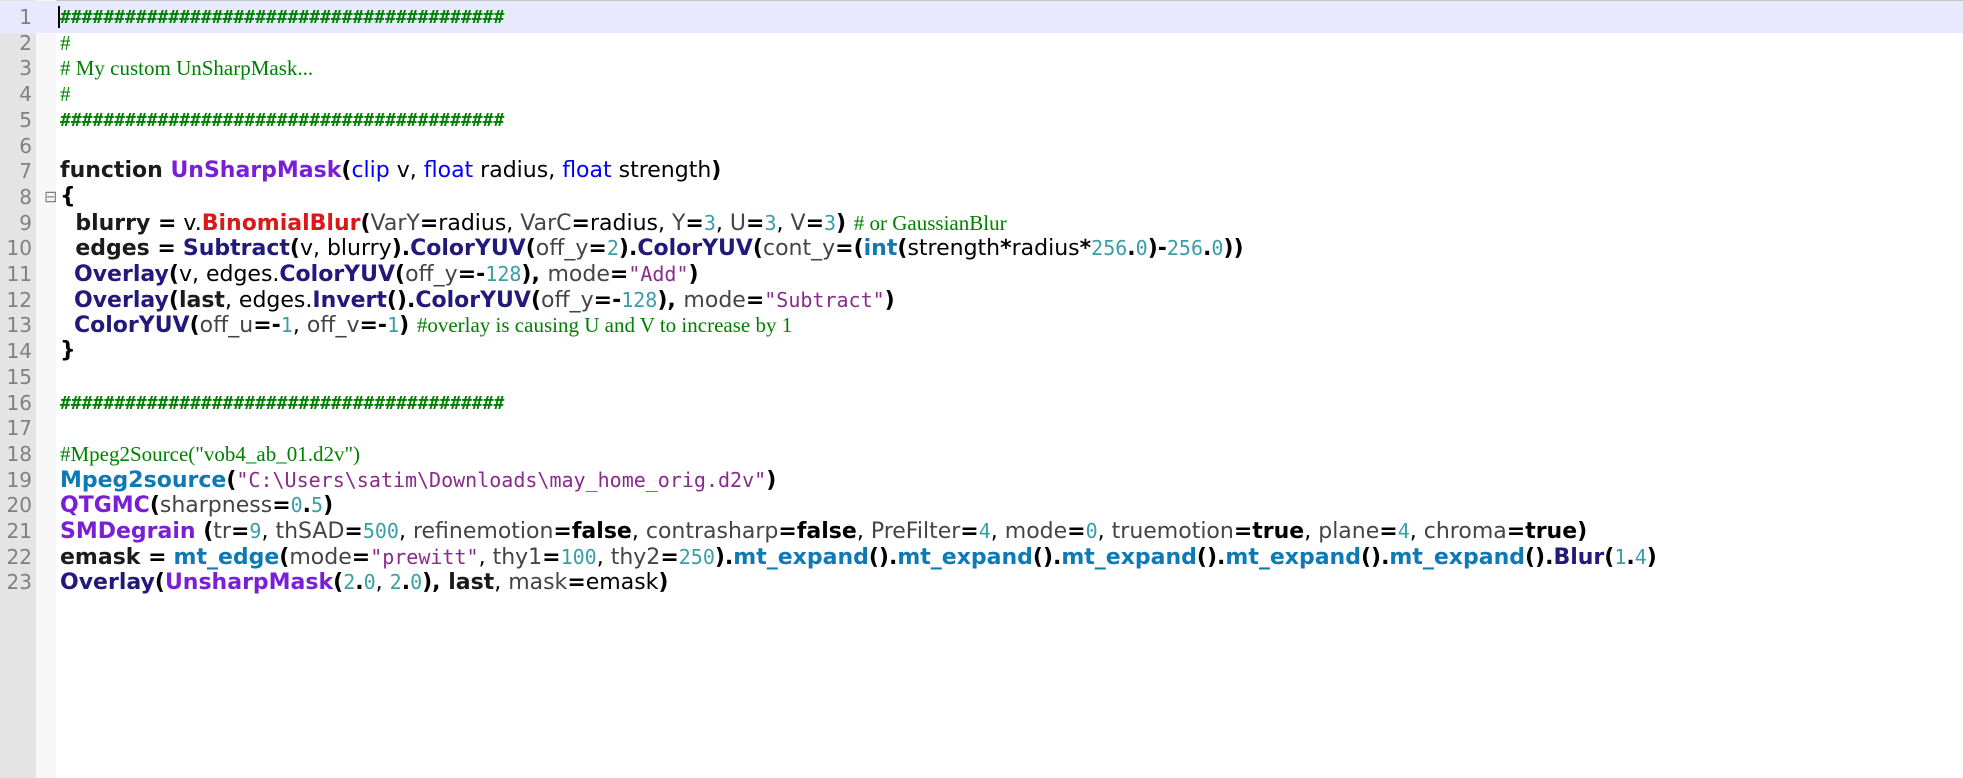 The image size is (1963, 778). Describe the element at coordinates (68, 196) in the screenshot. I see `token-op: {` at that location.